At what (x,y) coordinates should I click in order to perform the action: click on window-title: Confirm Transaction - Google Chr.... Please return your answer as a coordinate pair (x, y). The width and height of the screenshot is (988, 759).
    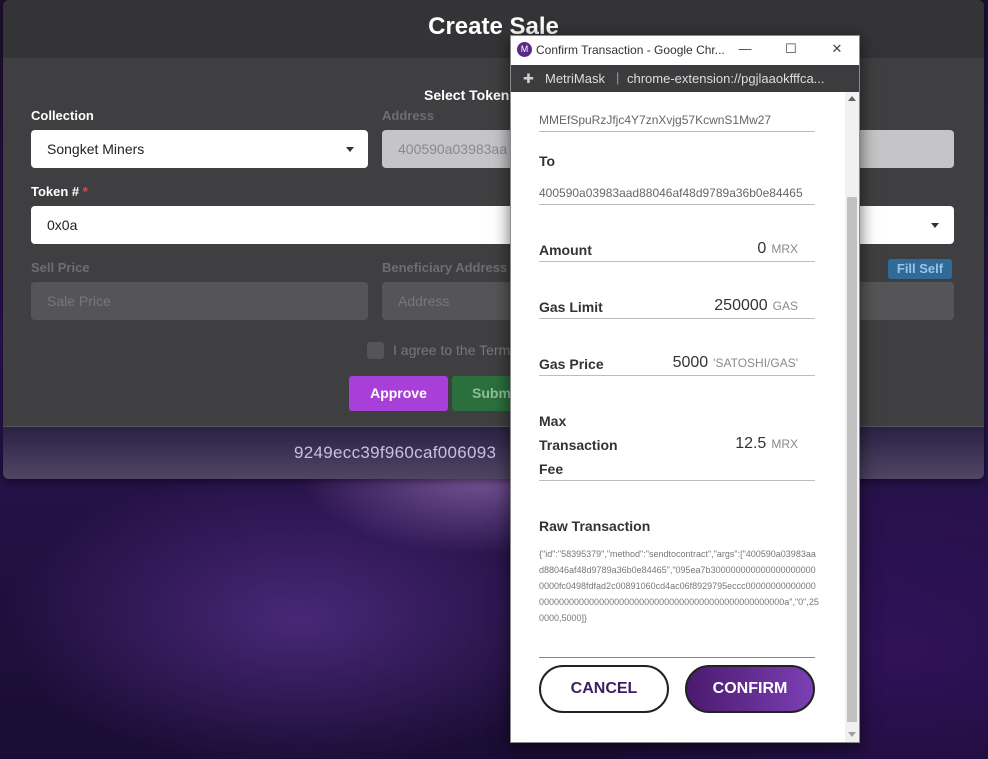
    Looking at the image, I should click on (630, 50).